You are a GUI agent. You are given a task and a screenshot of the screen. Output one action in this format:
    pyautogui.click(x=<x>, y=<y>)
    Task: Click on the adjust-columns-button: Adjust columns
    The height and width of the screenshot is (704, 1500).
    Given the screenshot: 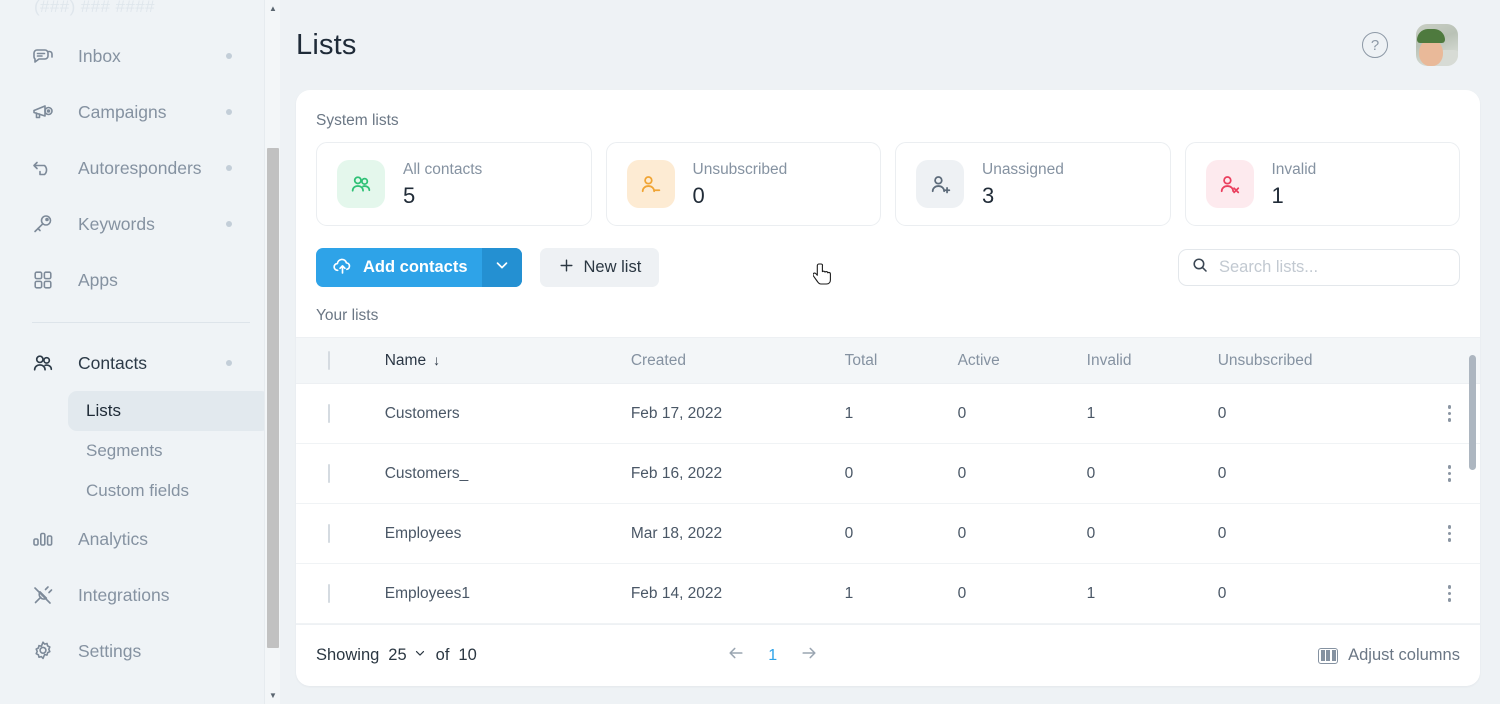 What is the action you would take?
    pyautogui.click(x=1389, y=655)
    